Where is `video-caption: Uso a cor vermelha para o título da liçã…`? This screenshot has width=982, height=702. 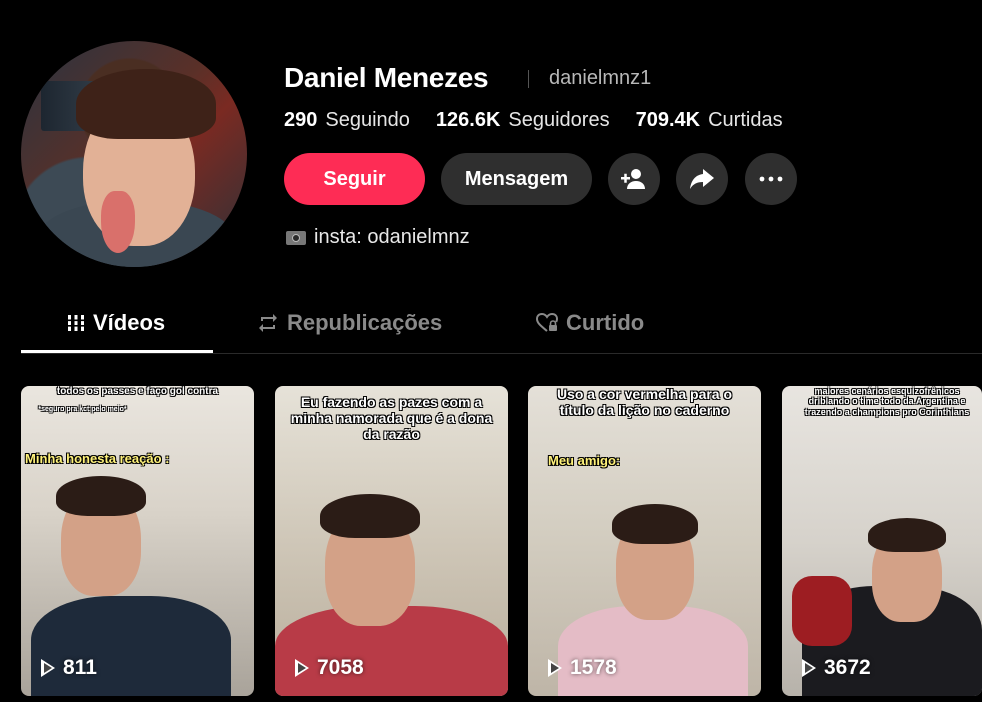
video-caption: Uso a cor vermelha para o título da liçã… is located at coordinates (644, 402).